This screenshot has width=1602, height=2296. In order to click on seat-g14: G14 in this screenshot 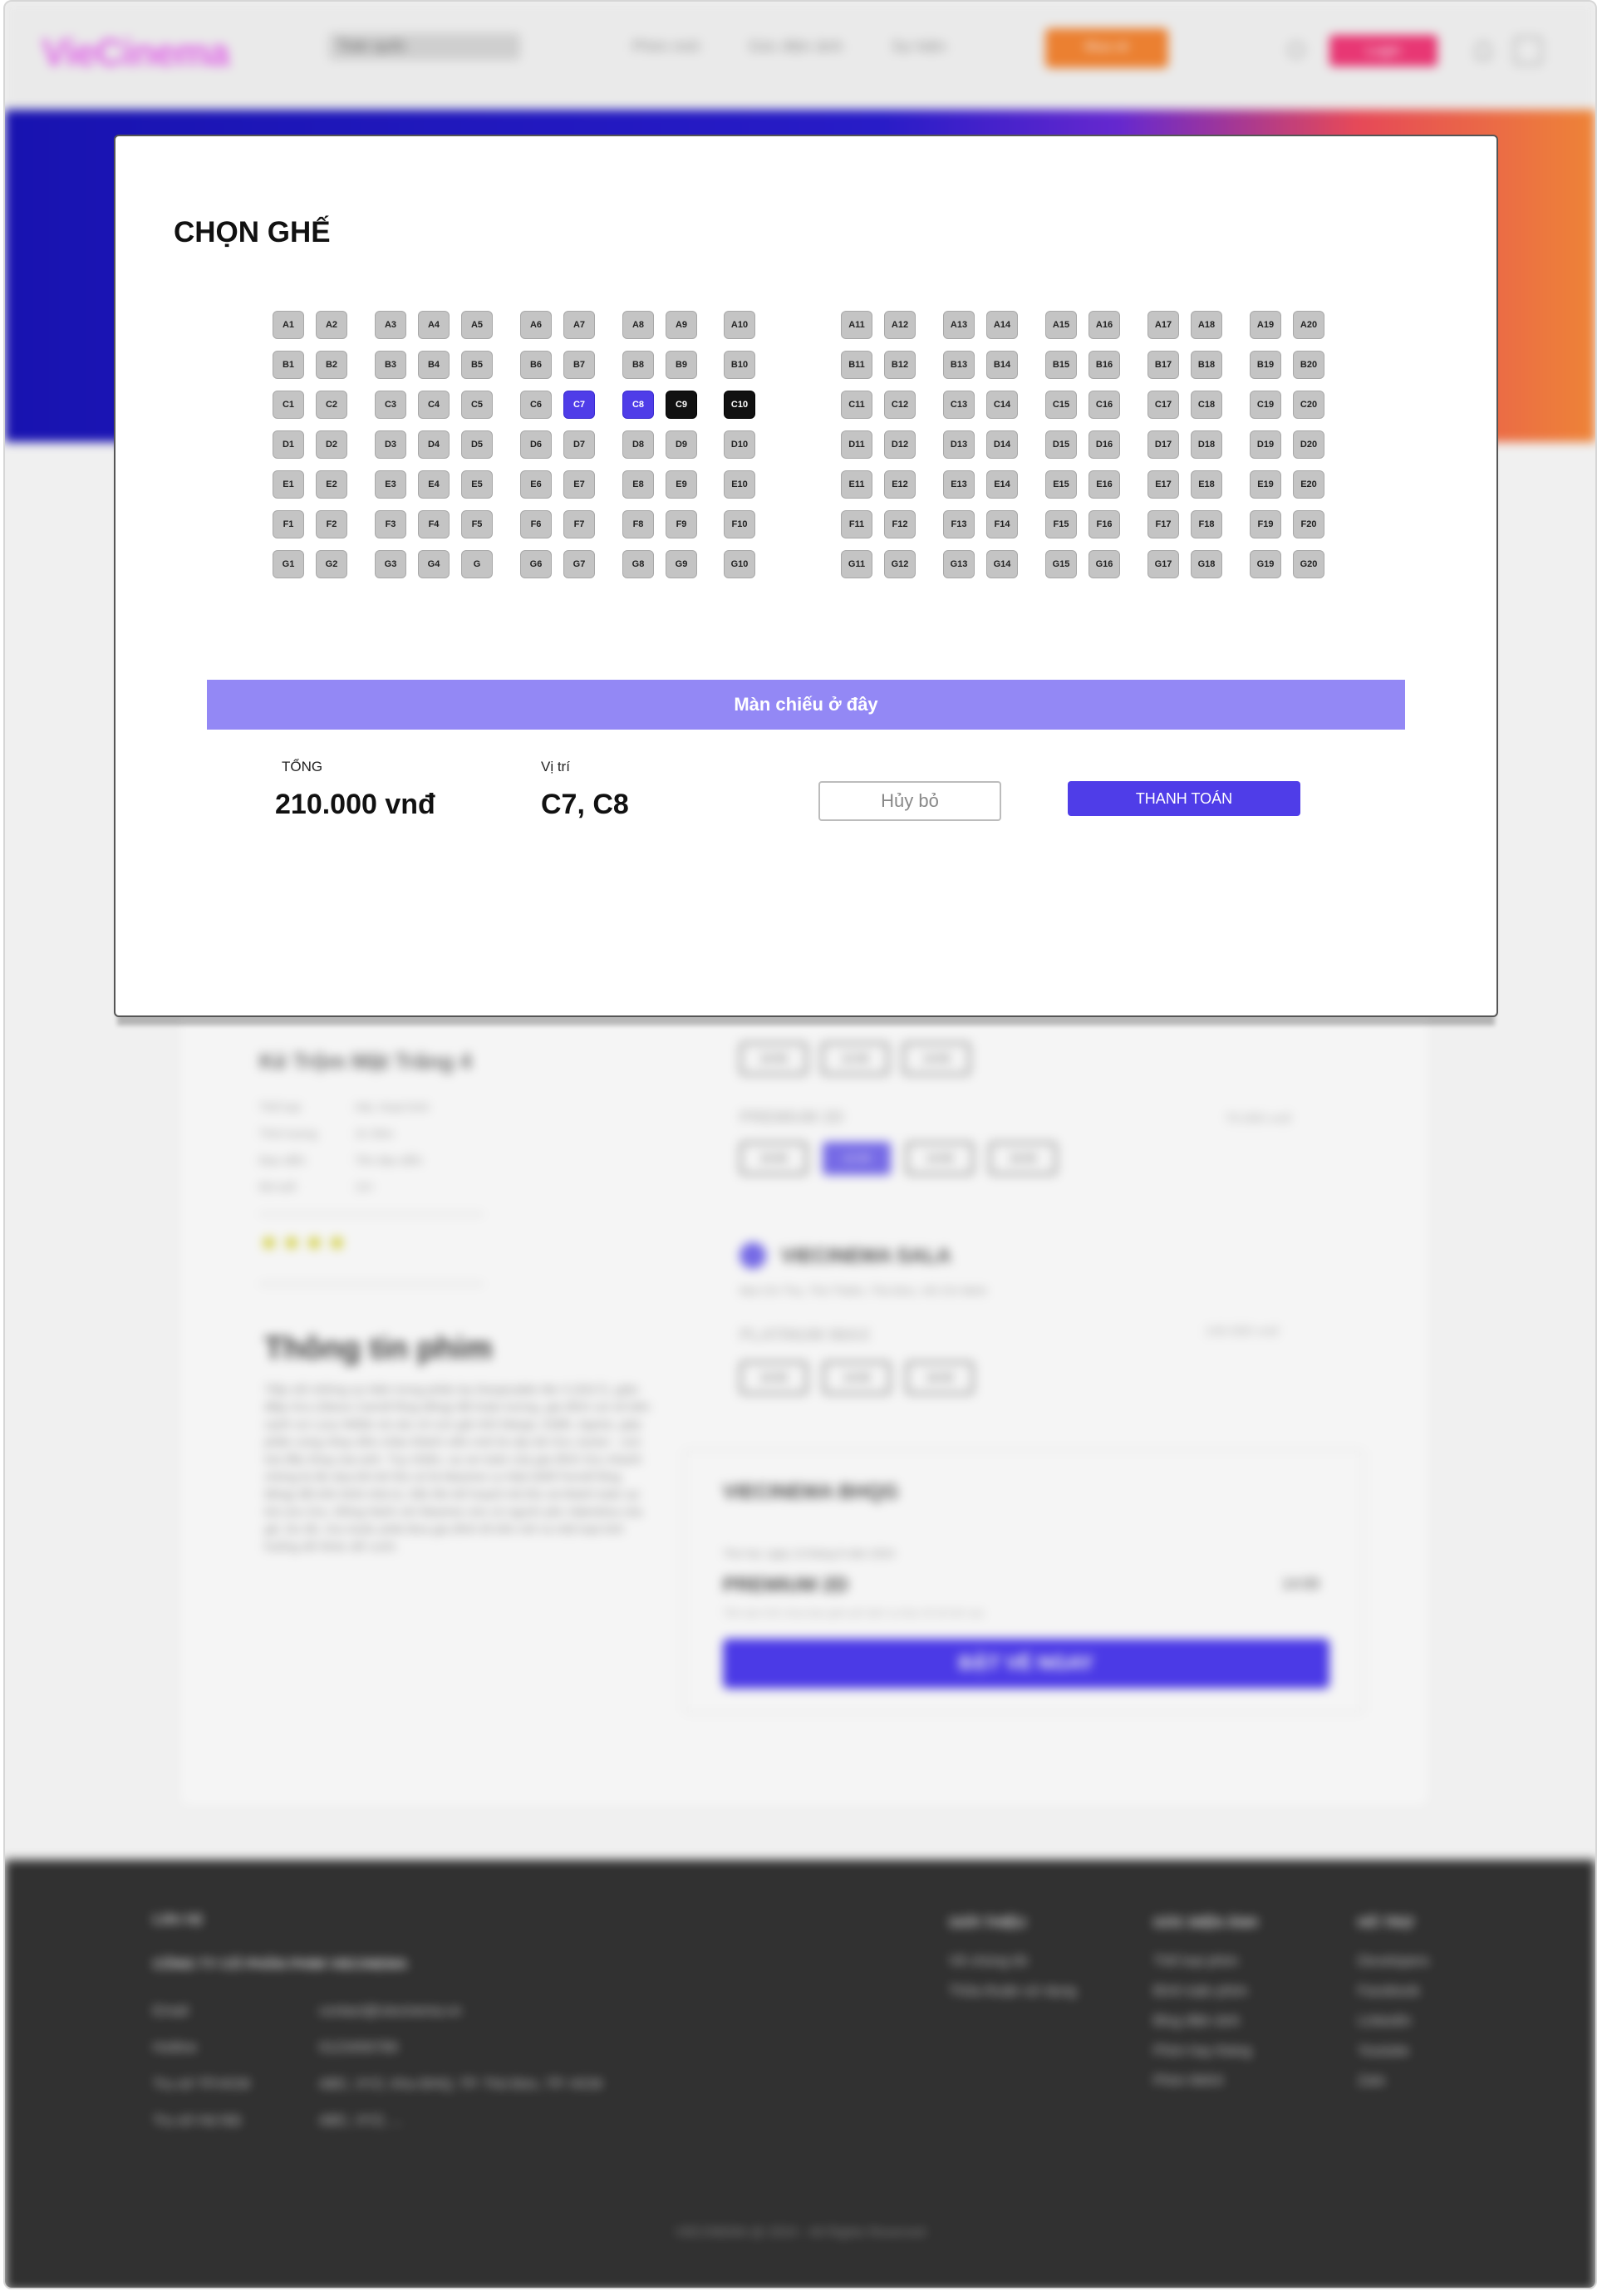, I will do `click(1002, 564)`.